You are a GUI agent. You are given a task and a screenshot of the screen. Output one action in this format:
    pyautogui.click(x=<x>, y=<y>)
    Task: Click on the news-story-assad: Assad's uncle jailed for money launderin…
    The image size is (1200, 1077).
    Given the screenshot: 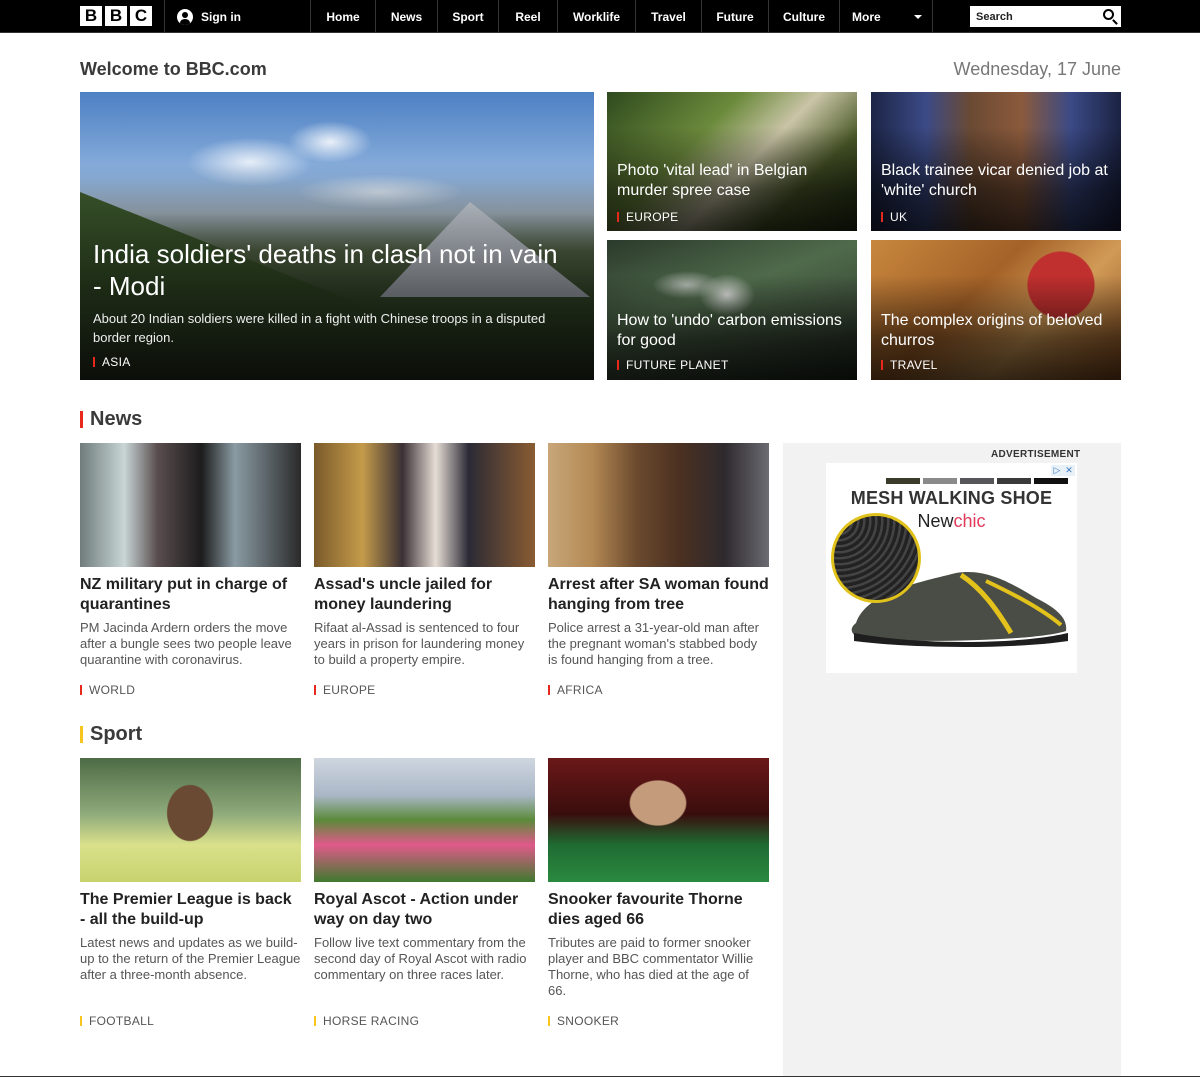 What is the action you would take?
    pyautogui.click(x=424, y=573)
    